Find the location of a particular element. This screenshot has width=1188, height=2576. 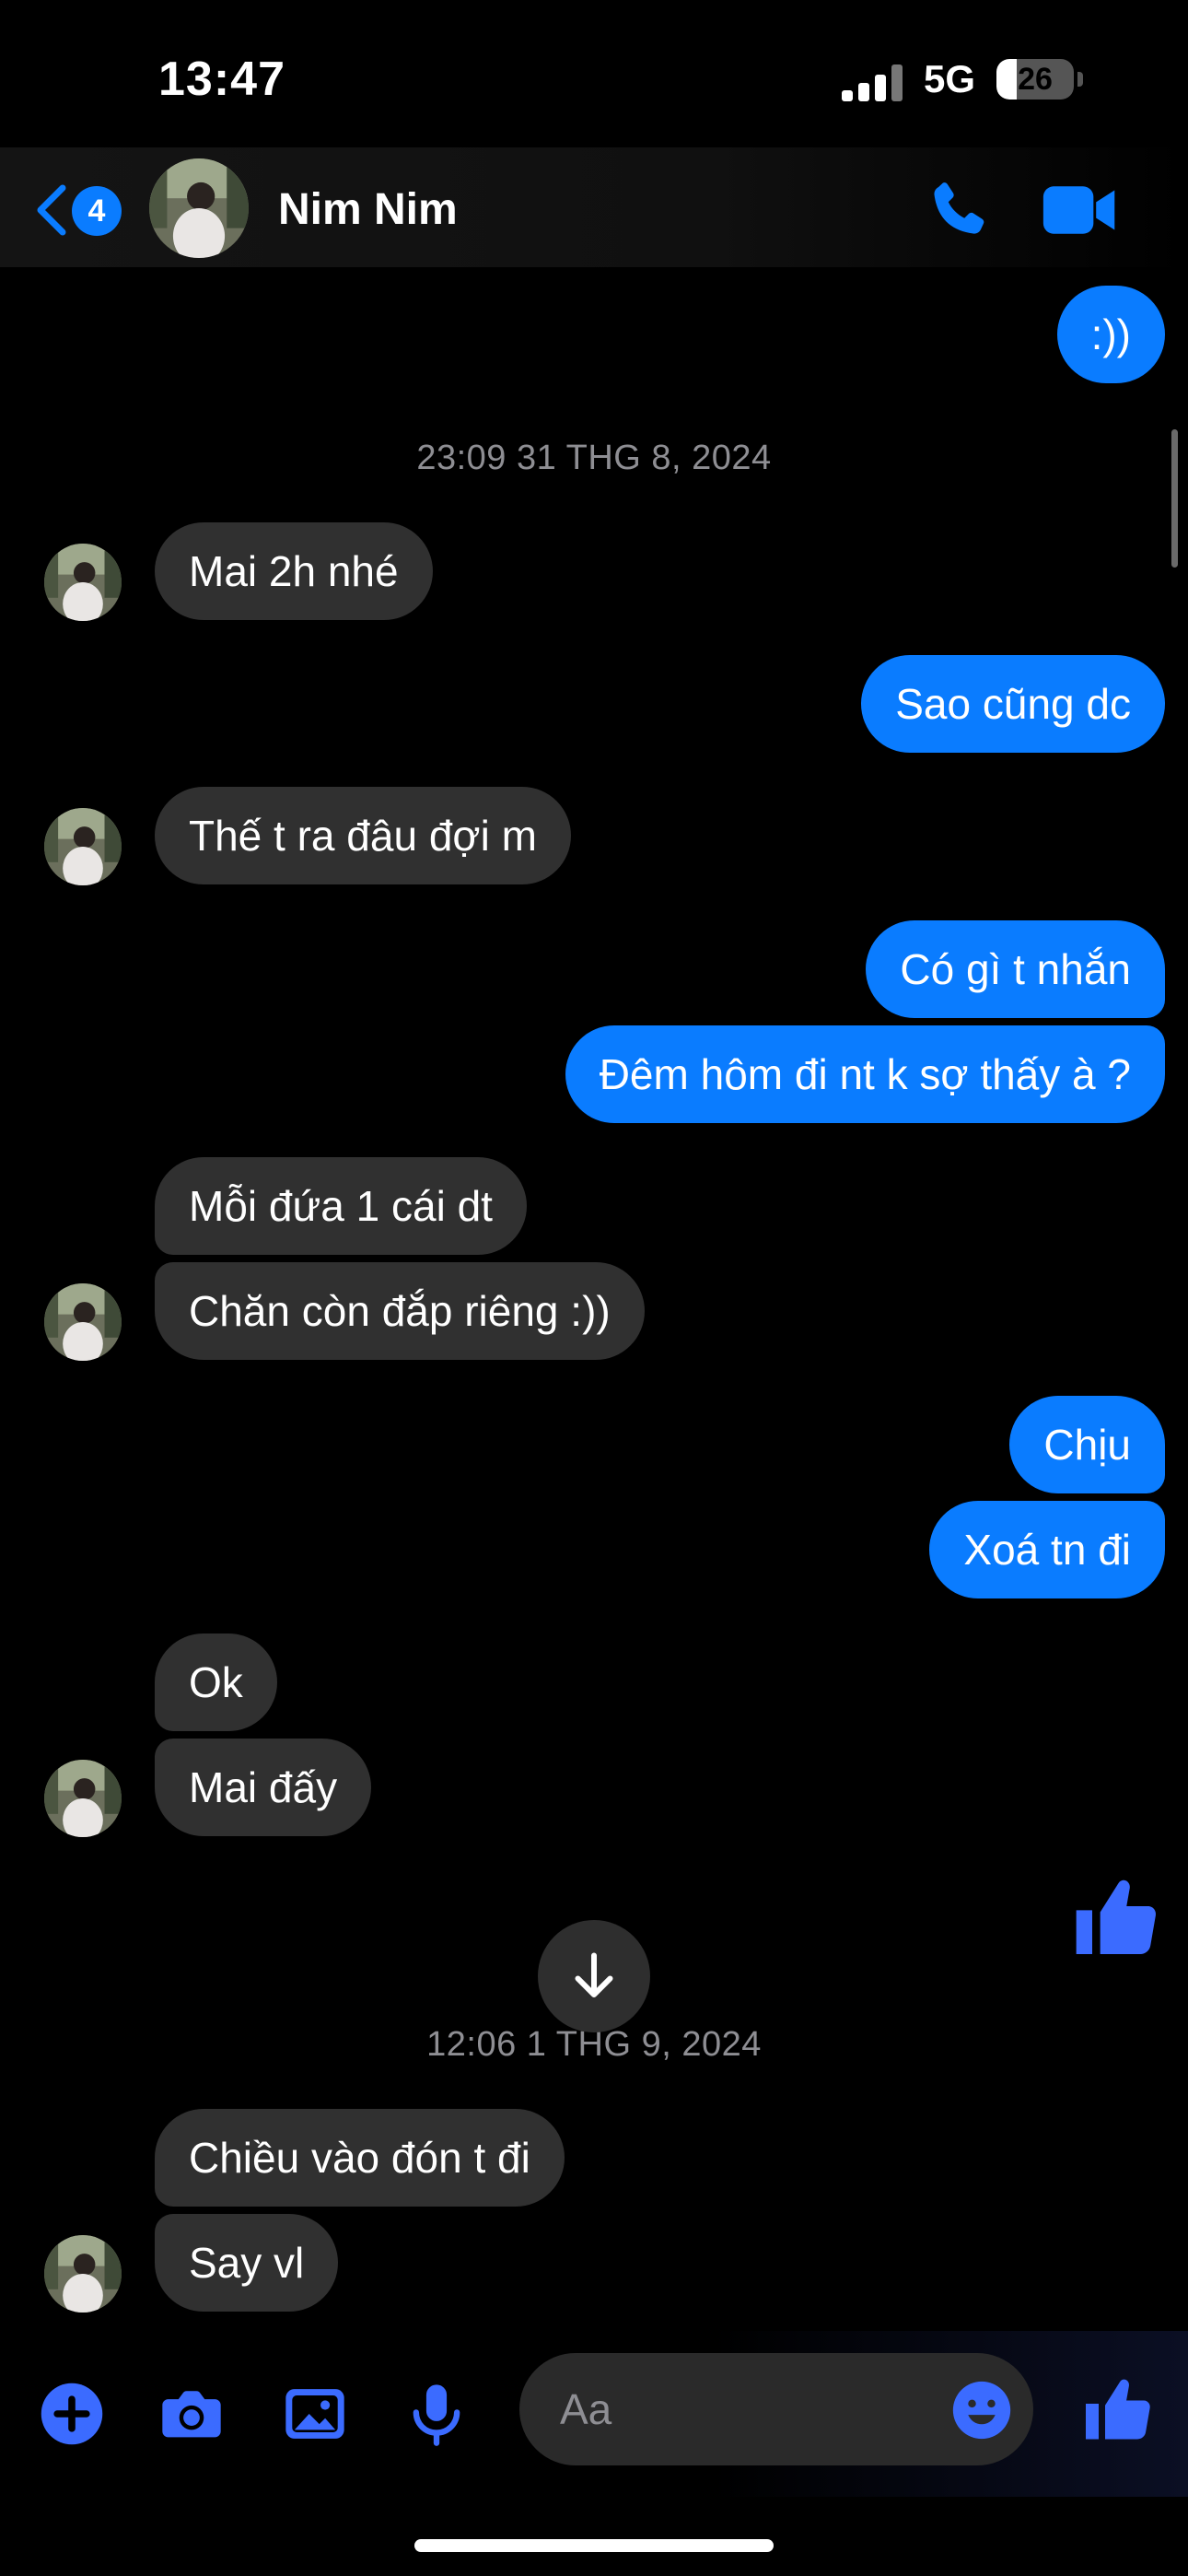

network-type: 5G is located at coordinates (950, 78).